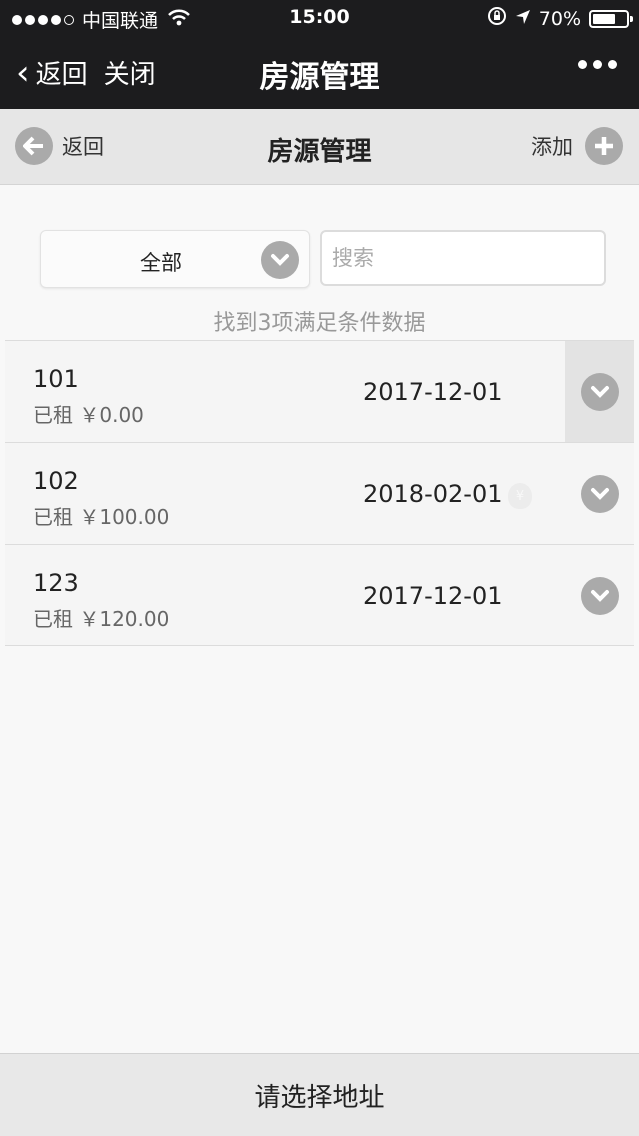 This screenshot has width=639, height=1136. Describe the element at coordinates (319, 595) in the screenshot. I see `list-item: 123 已租 ￥120.00 2017-12-01` at that location.